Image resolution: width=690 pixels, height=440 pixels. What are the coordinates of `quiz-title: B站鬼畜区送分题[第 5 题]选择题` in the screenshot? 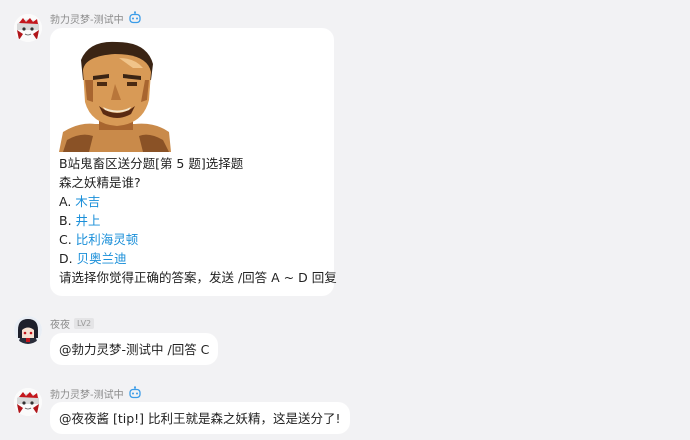 It's located at (151, 163).